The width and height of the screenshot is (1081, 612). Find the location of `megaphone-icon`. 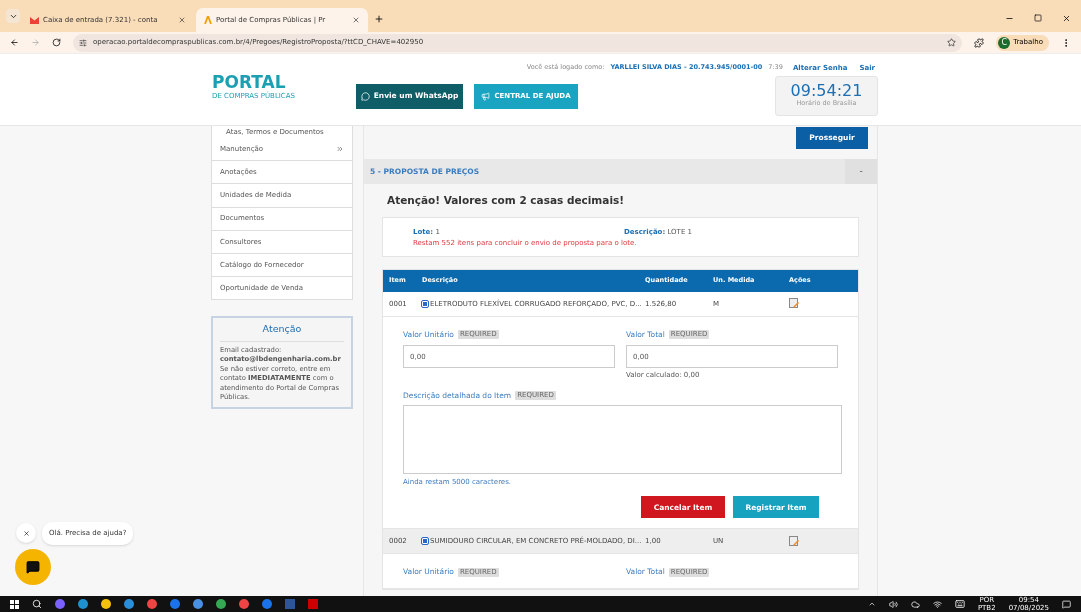

megaphone-icon is located at coordinates (486, 96).